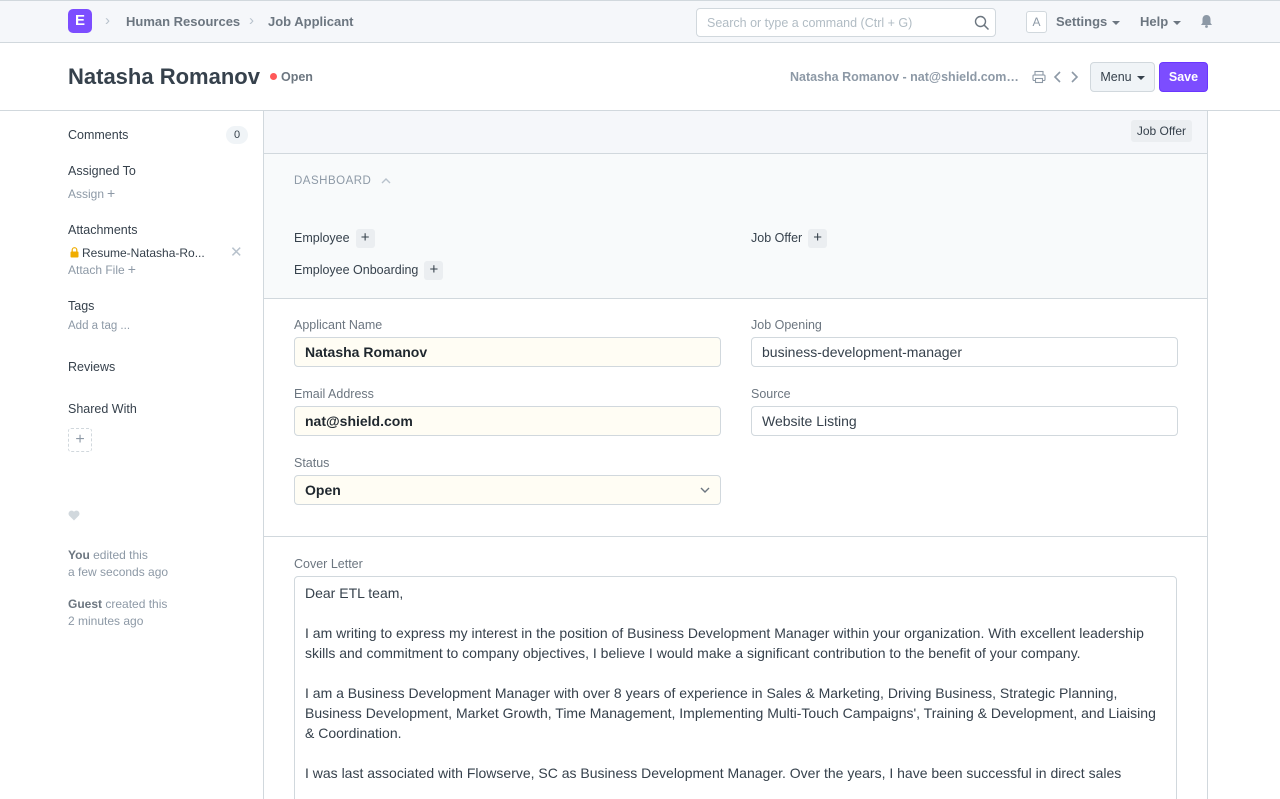 This screenshot has width=1280, height=799. Describe the element at coordinates (81, 306) in the screenshot. I see `tags-heading: Tags` at that location.